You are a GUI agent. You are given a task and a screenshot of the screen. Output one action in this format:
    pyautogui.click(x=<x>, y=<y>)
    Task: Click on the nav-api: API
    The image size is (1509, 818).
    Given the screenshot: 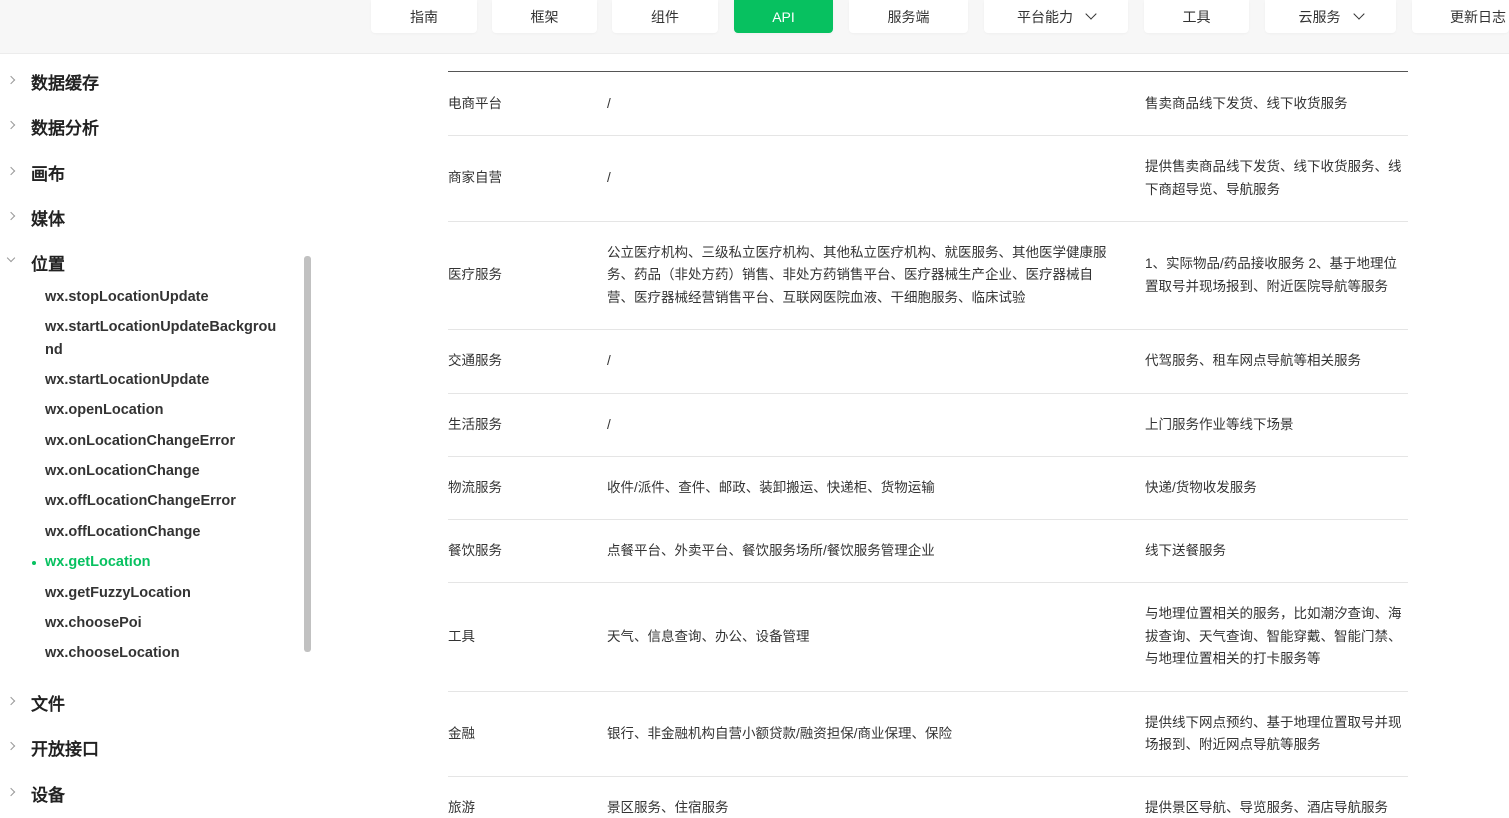 What is the action you would take?
    pyautogui.click(x=783, y=16)
    